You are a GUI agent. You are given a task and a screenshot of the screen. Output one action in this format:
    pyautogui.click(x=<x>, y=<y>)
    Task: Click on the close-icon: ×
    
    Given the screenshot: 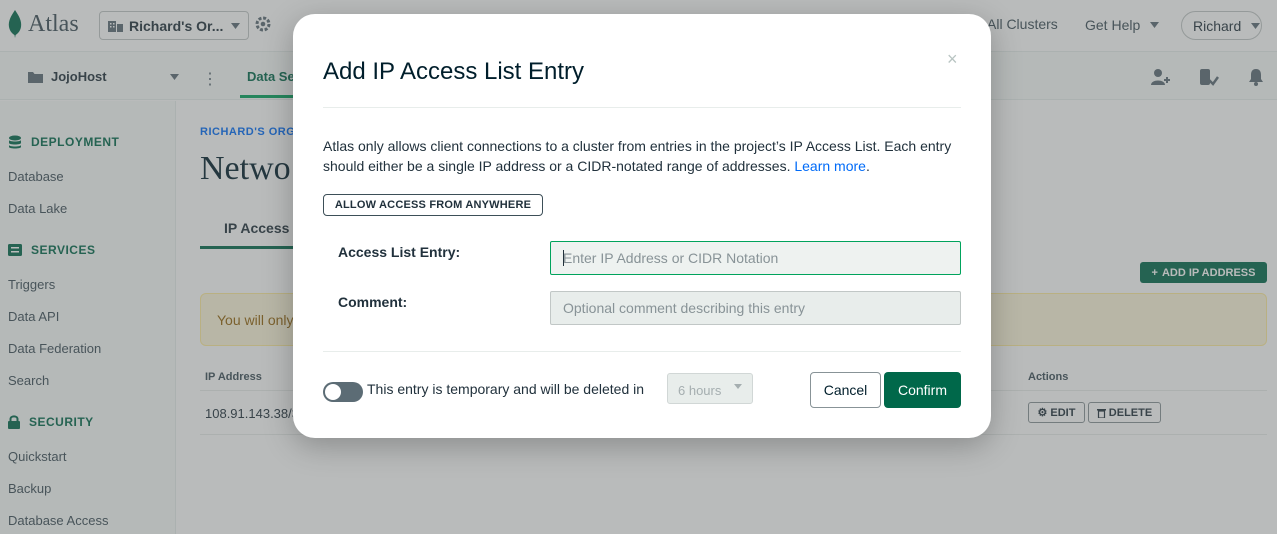 What is the action you would take?
    pyautogui.click(x=952, y=59)
    